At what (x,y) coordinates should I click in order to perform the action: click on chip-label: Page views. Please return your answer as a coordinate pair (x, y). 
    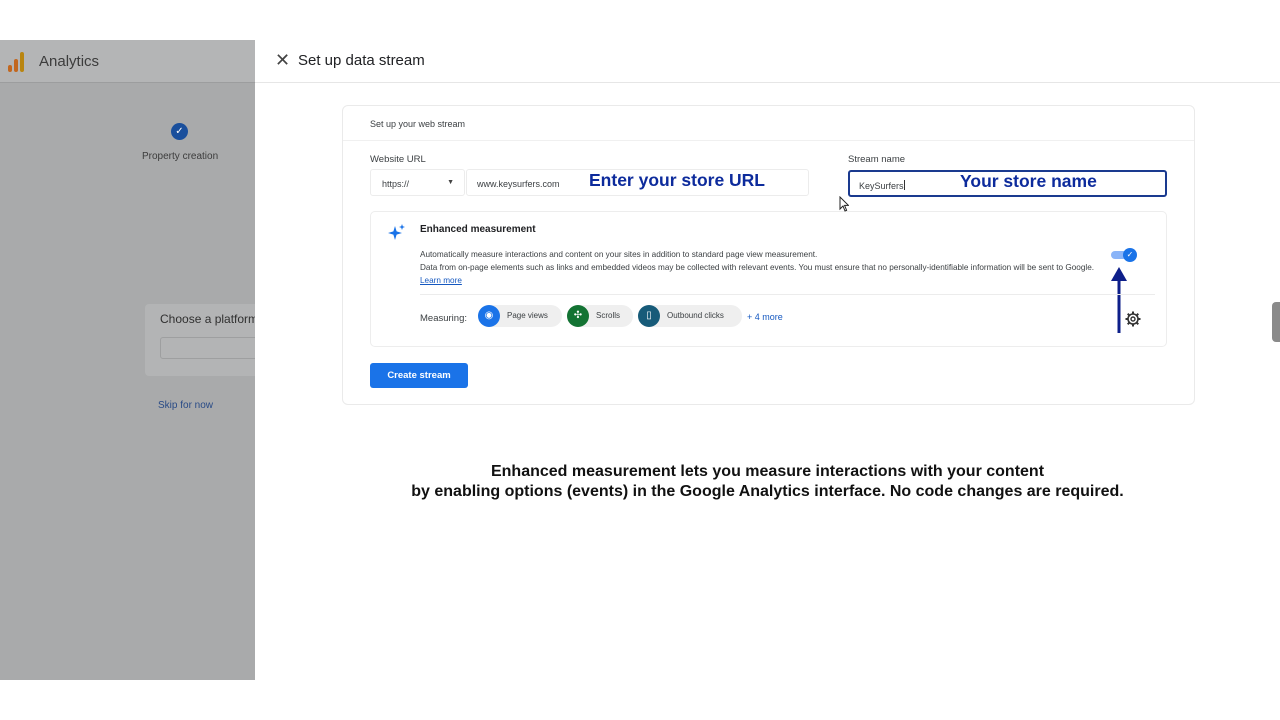
    Looking at the image, I should click on (527, 315).